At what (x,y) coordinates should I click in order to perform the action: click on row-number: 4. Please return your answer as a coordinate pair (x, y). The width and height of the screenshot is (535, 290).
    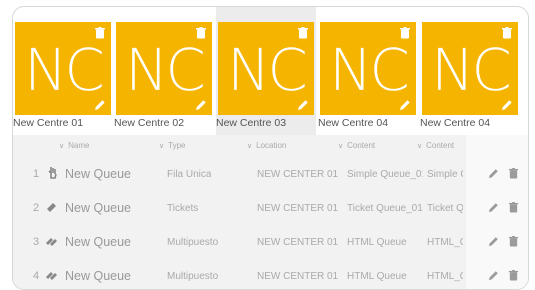
    Looking at the image, I should click on (36, 276).